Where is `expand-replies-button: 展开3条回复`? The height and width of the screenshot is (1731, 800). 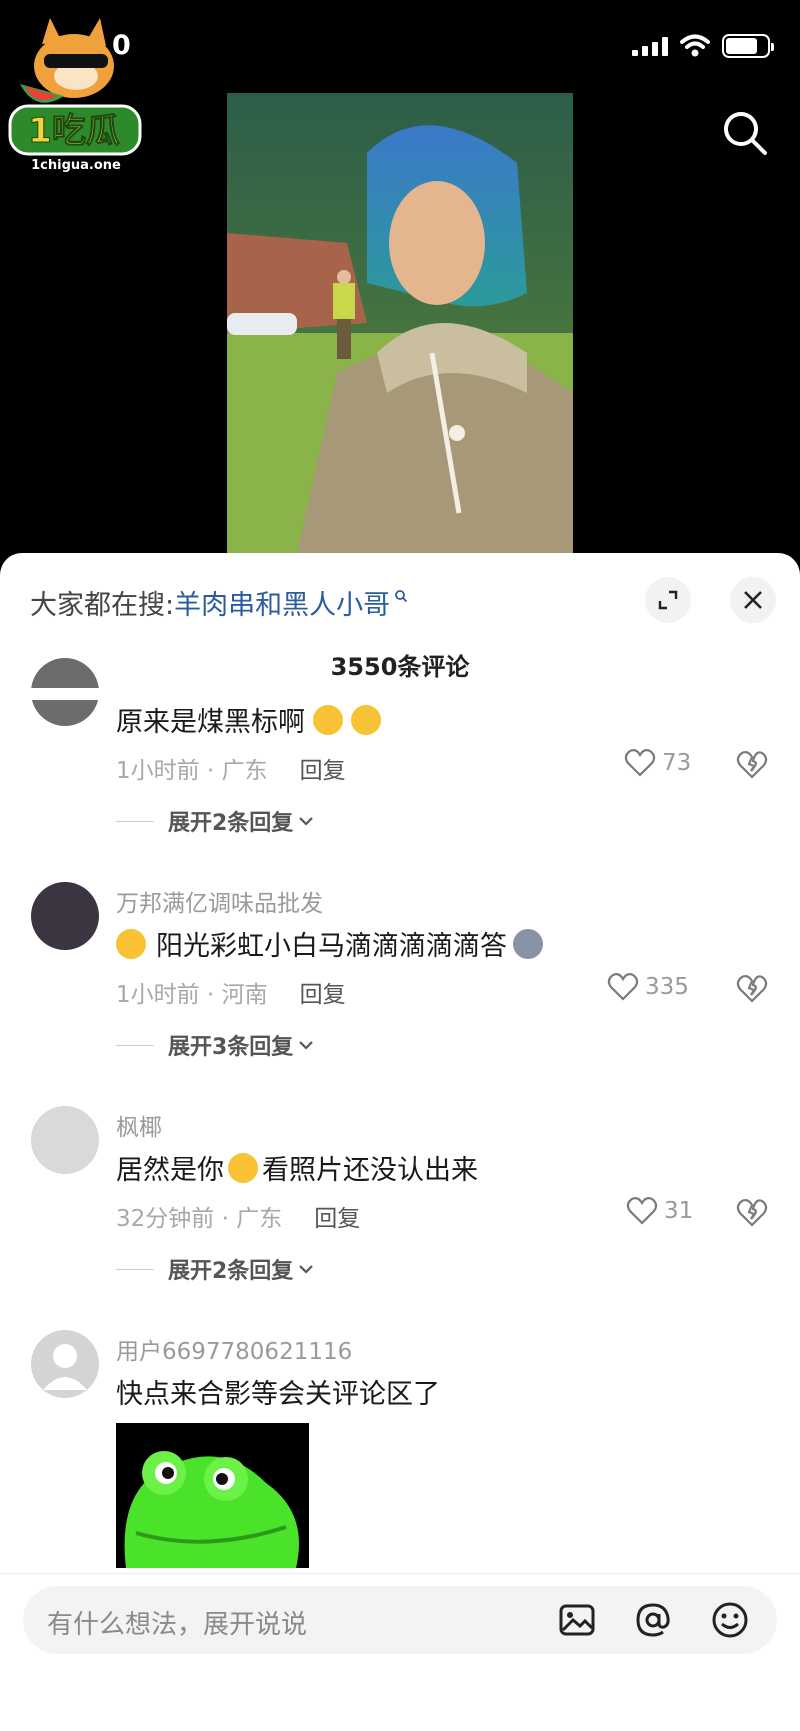
expand-replies-button: 展开3条回复 is located at coordinates (215, 1045).